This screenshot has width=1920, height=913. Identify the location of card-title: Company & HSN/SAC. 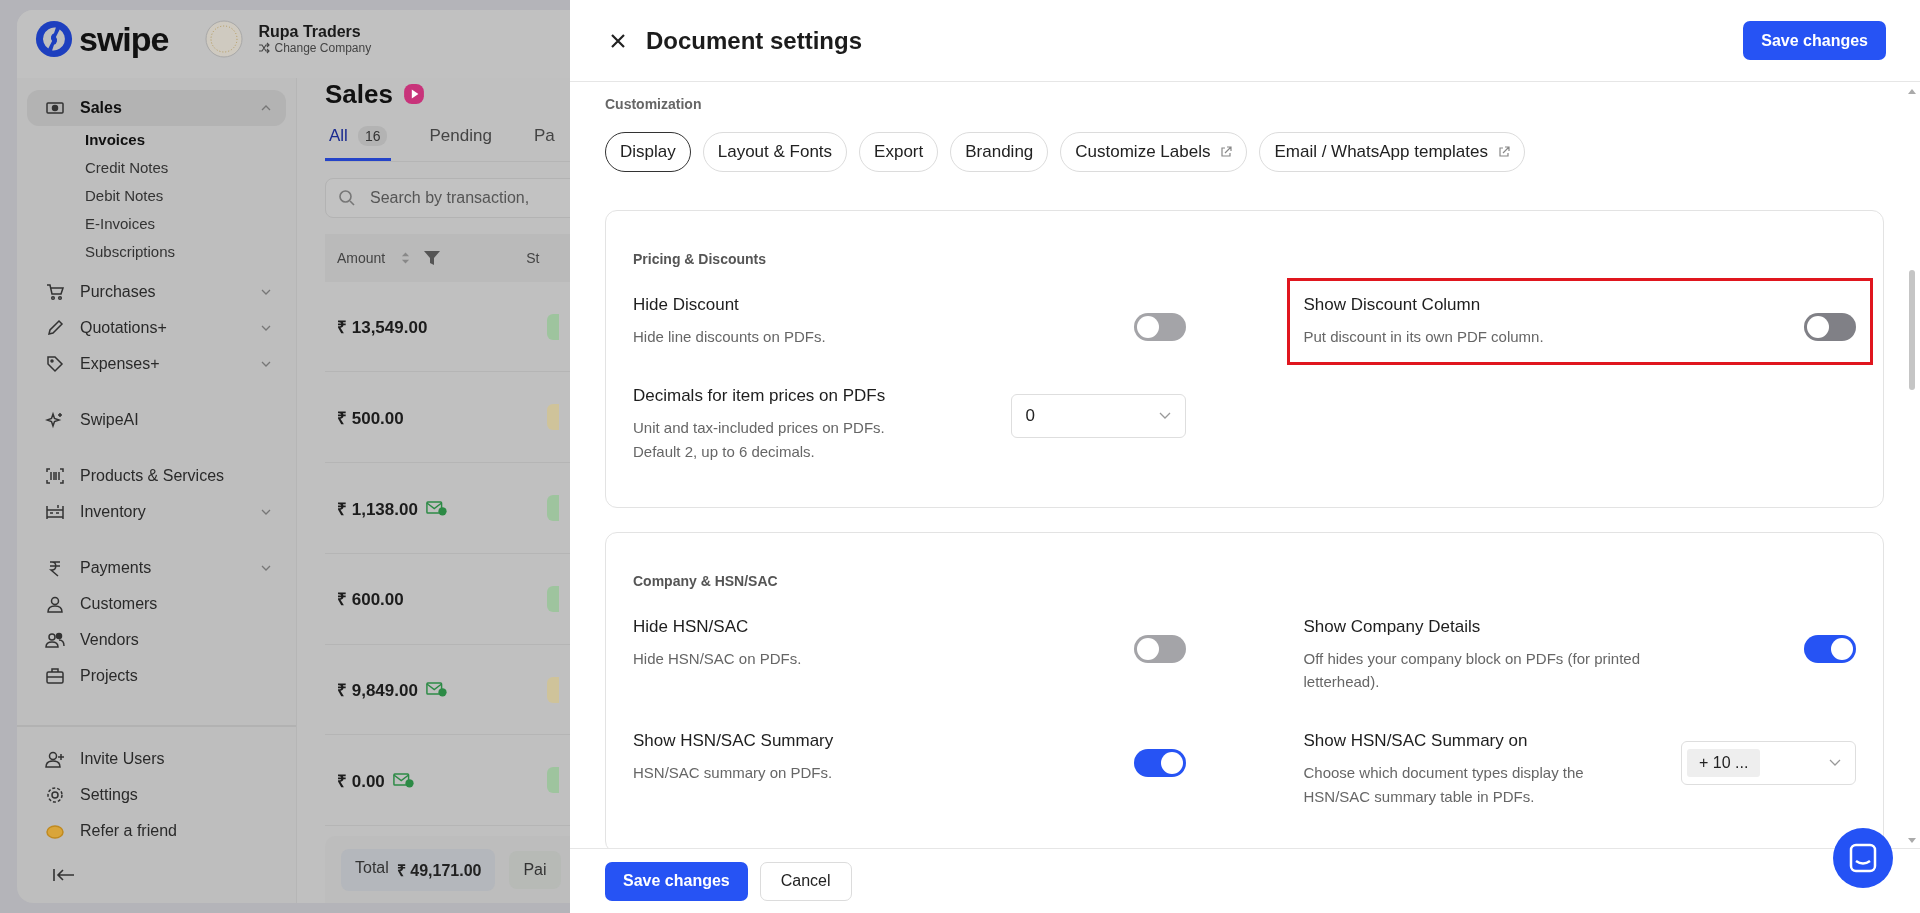
(706, 580).